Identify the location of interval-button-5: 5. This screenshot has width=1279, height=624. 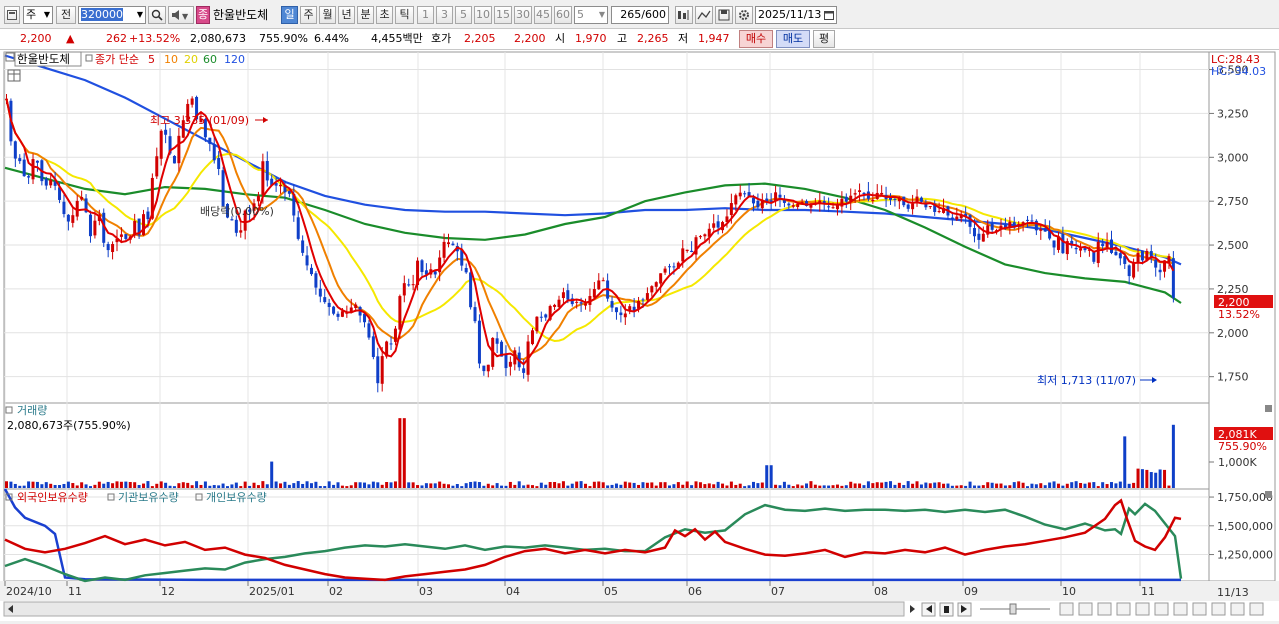
(463, 15).